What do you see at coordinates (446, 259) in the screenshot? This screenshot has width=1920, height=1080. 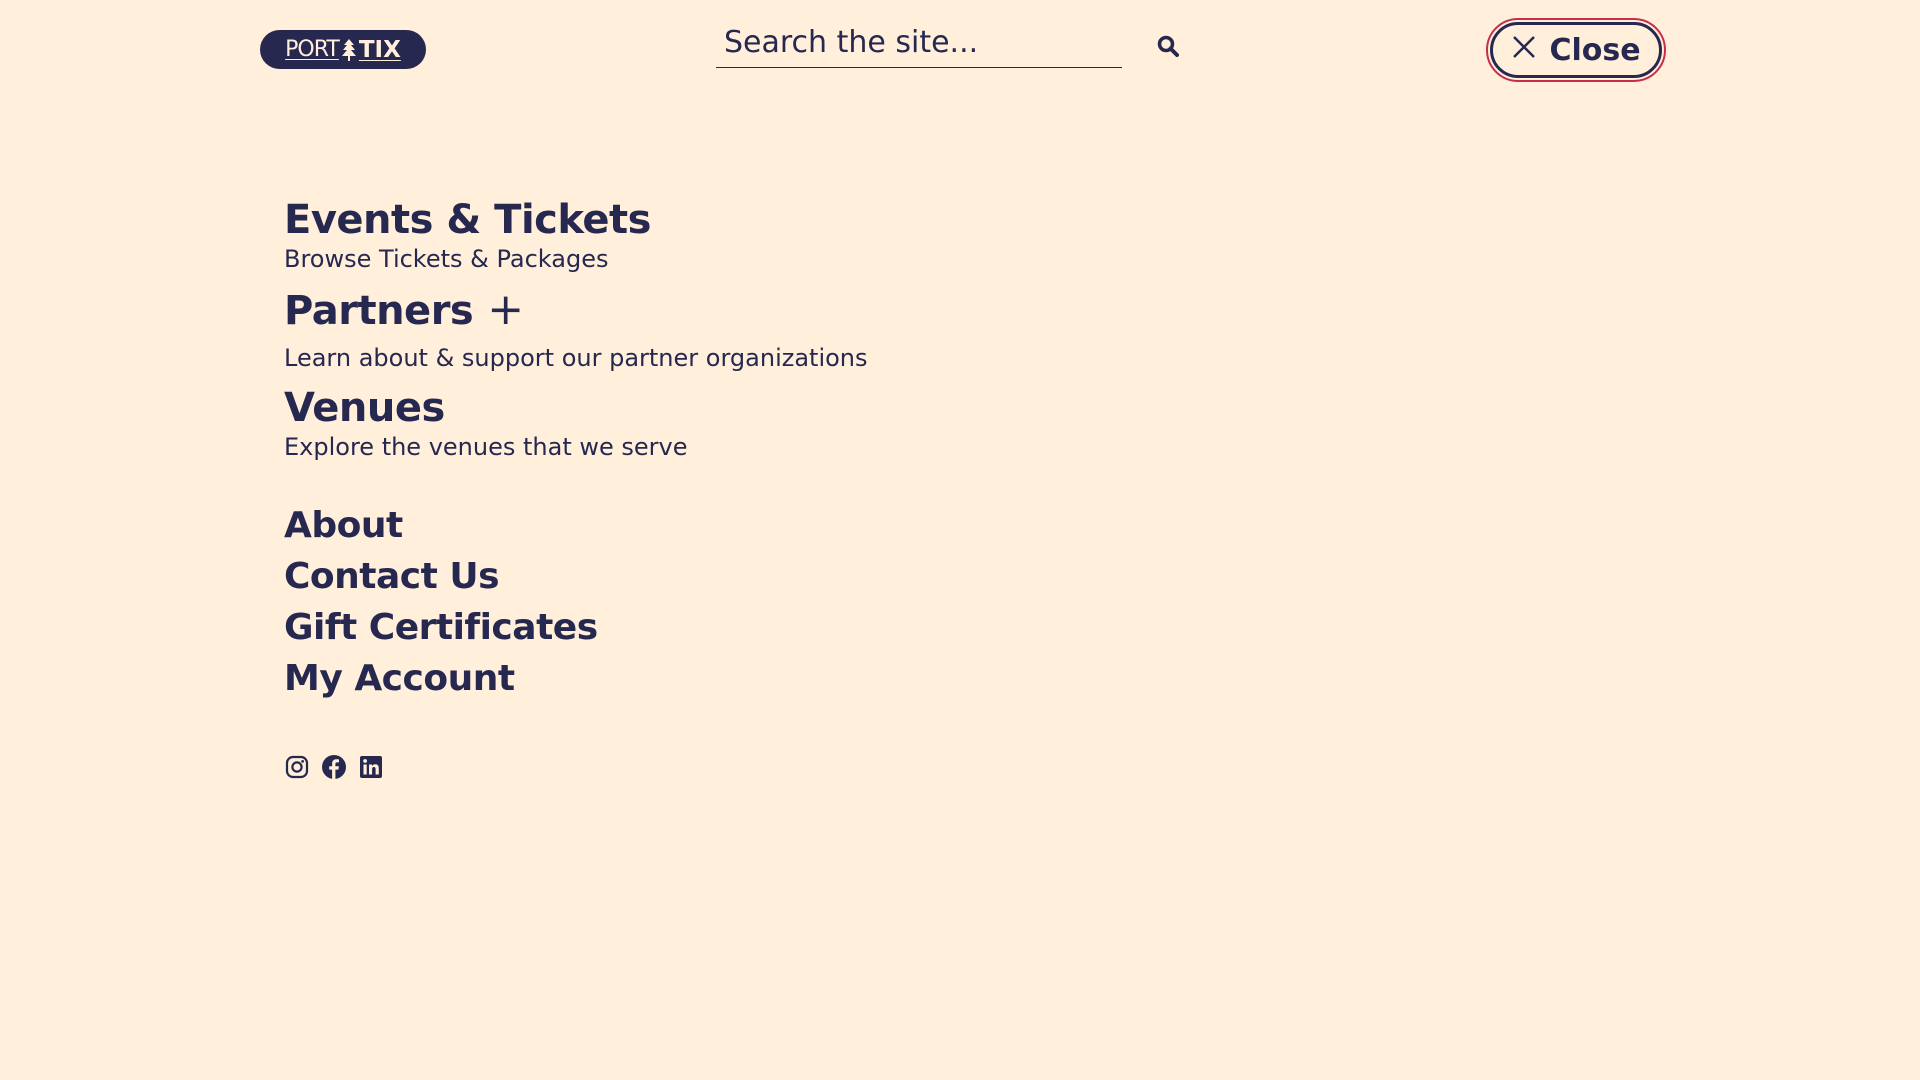 I see `events-tickets-description: Browse Tickets & Packages` at bounding box center [446, 259].